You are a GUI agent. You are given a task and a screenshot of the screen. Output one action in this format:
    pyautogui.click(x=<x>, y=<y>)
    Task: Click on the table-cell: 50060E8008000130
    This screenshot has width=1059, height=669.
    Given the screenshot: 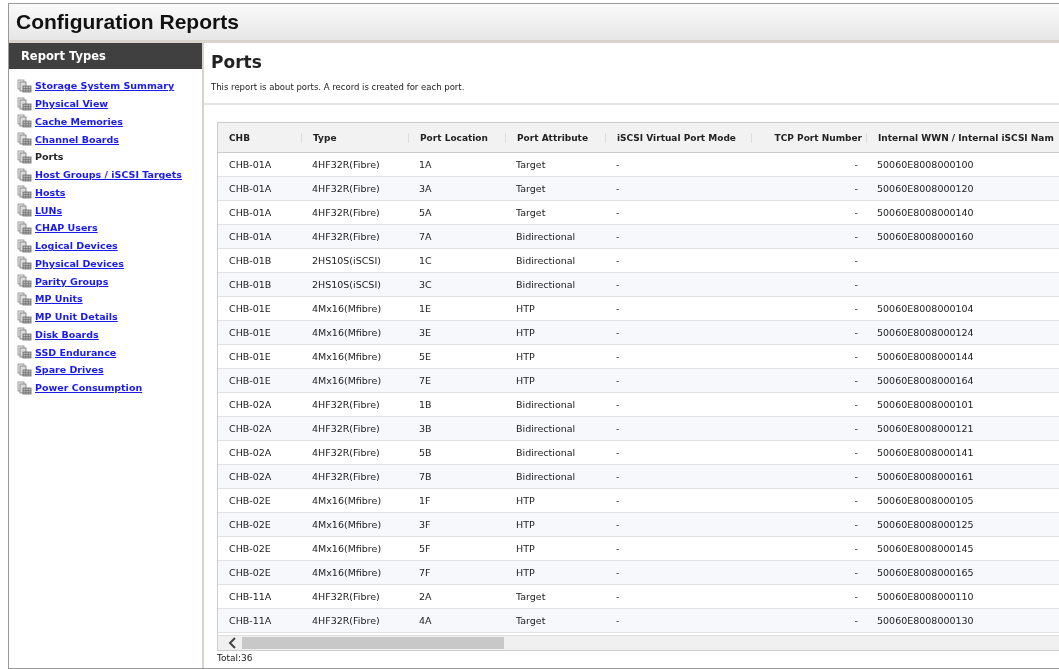 What is the action you would take?
    pyautogui.click(x=925, y=620)
    